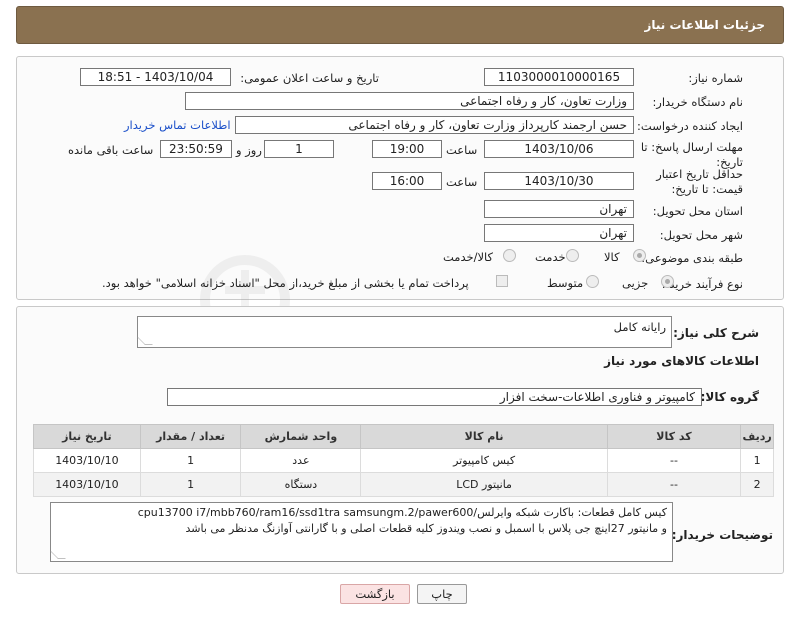 The image size is (789, 620). I want to click on process-radio-medium, so click(592, 281).